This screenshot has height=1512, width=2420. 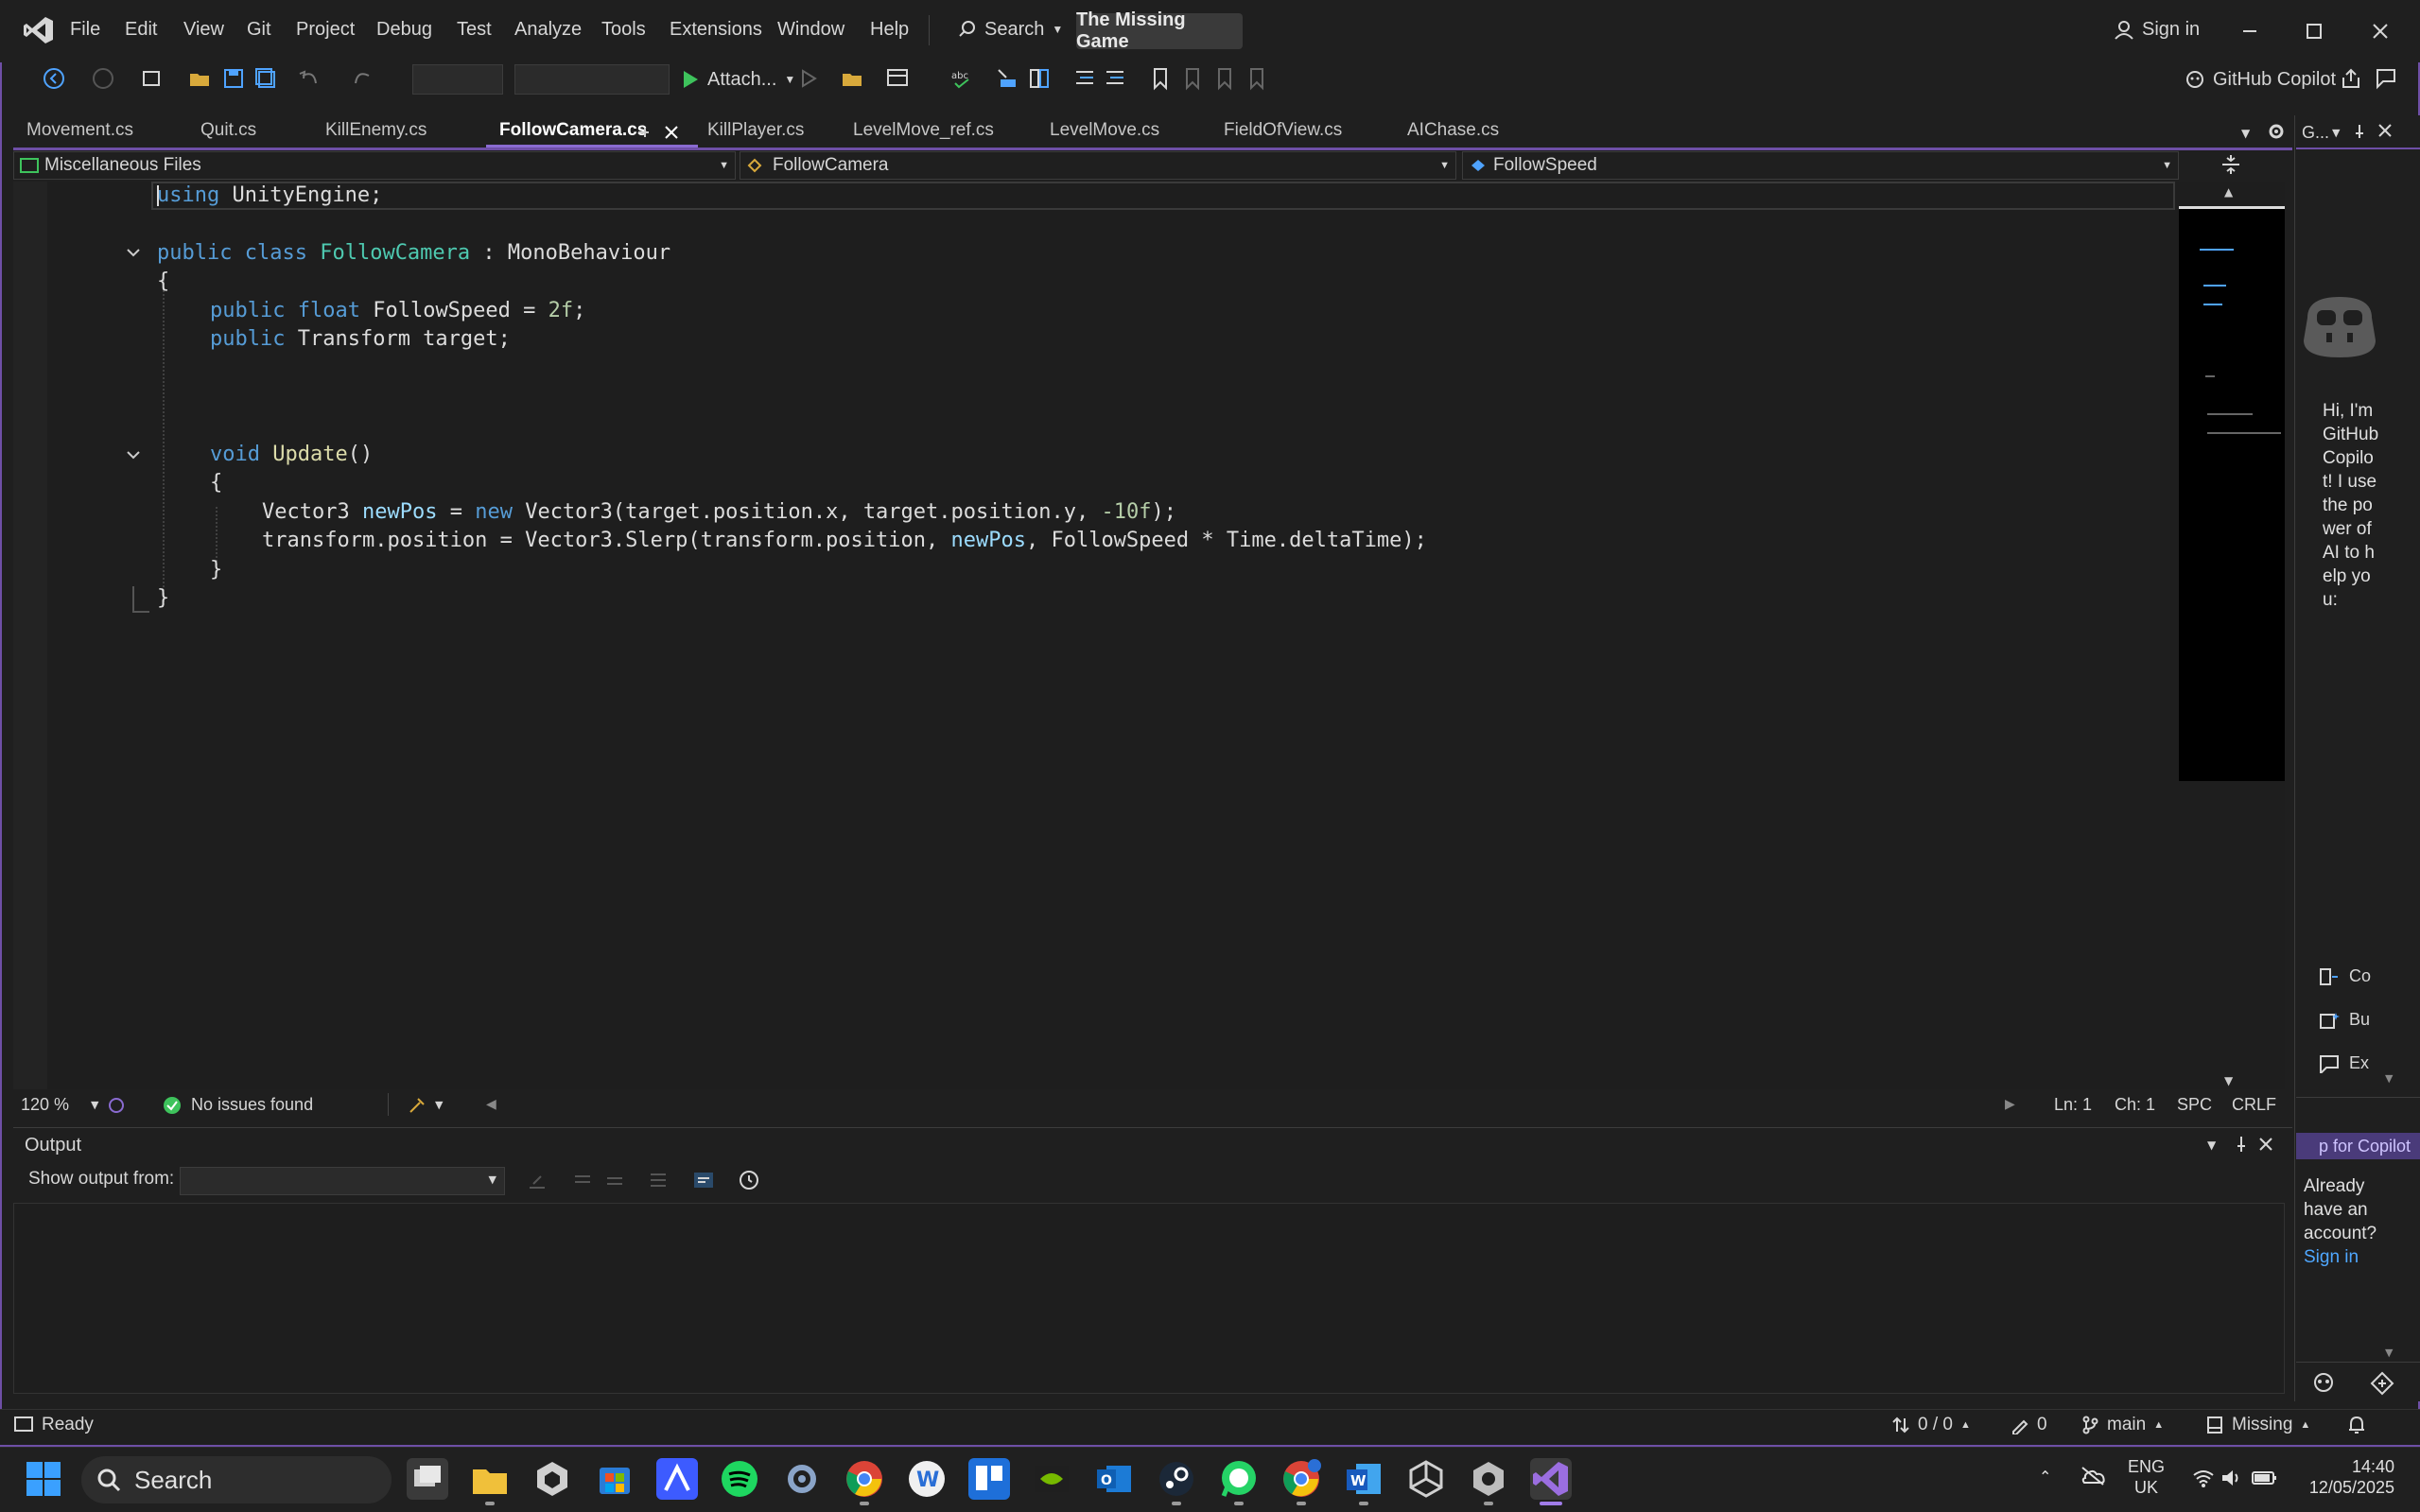 What do you see at coordinates (233, 78) in the screenshot?
I see `save-icon` at bounding box center [233, 78].